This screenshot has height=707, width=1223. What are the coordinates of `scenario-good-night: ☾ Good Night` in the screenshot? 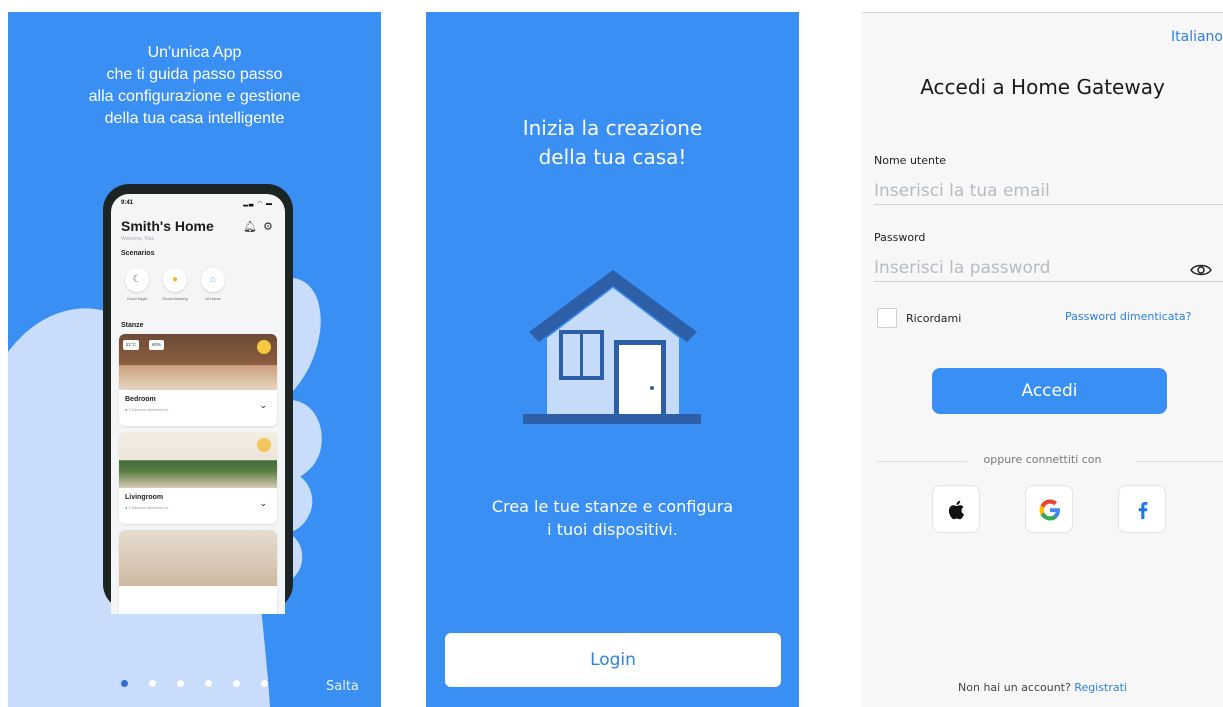 It's located at (137, 284).